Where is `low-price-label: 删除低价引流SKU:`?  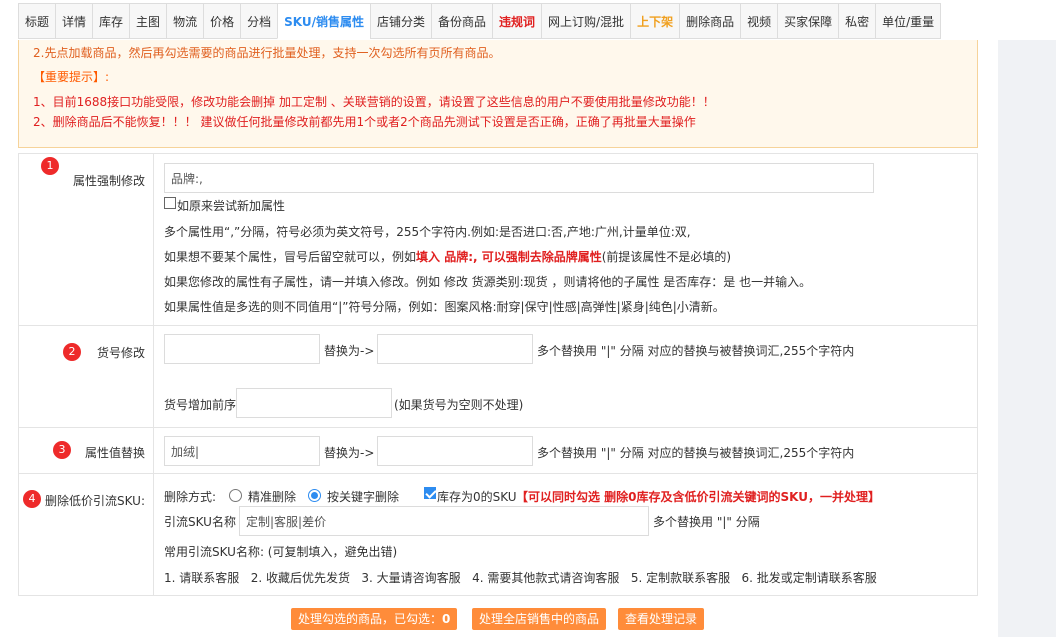 low-price-label: 删除低价引流SKU: is located at coordinates (95, 501).